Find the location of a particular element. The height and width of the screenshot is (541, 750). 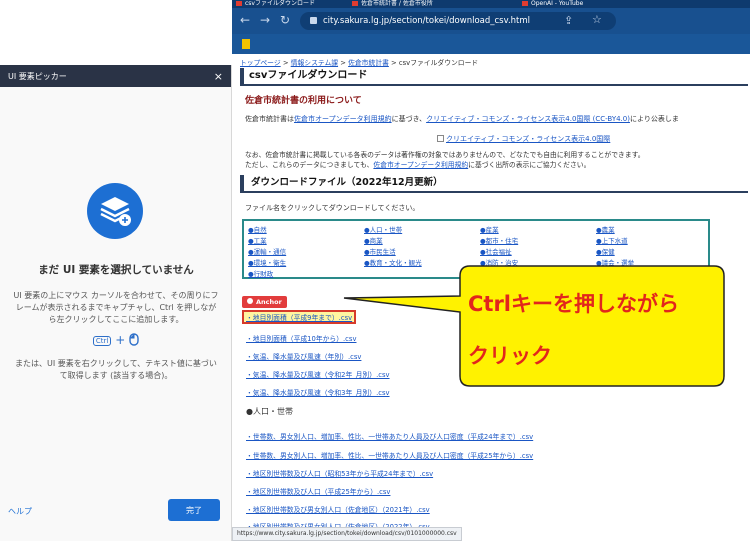

breadcrumb-current: csvファイルダウンロード is located at coordinates (438, 63).